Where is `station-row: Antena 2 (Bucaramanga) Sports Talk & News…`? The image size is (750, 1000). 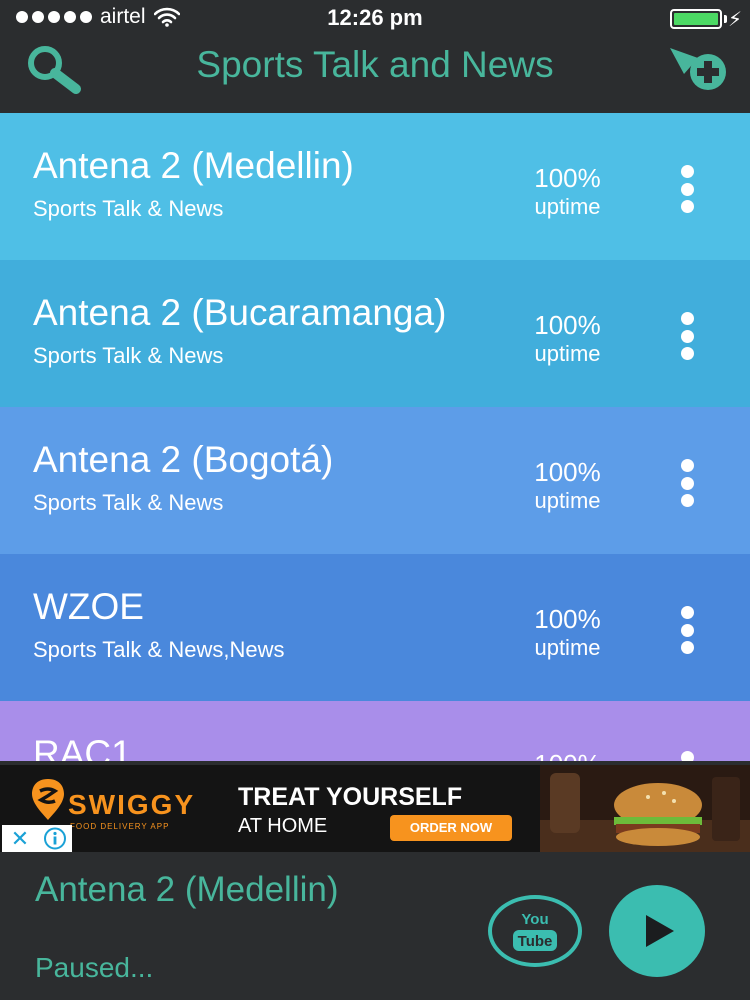 station-row: Antena 2 (Bucaramanga) Sports Talk & News… is located at coordinates (375, 333).